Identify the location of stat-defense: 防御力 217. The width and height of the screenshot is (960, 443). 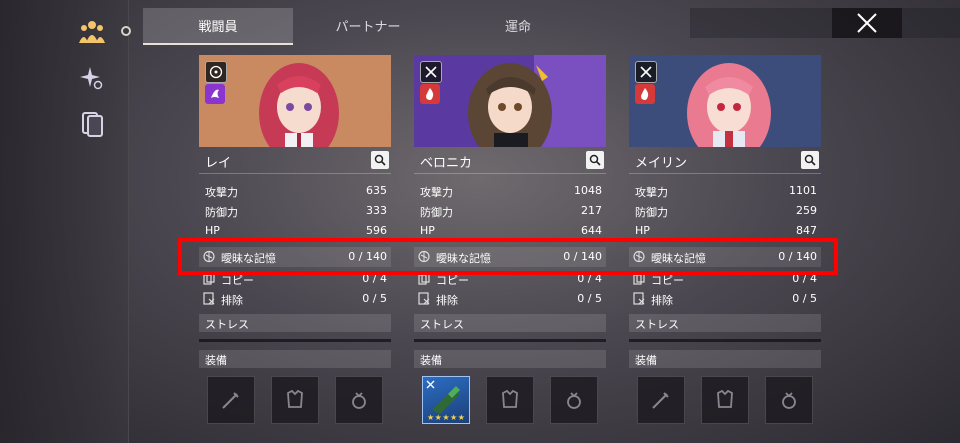
(511, 211).